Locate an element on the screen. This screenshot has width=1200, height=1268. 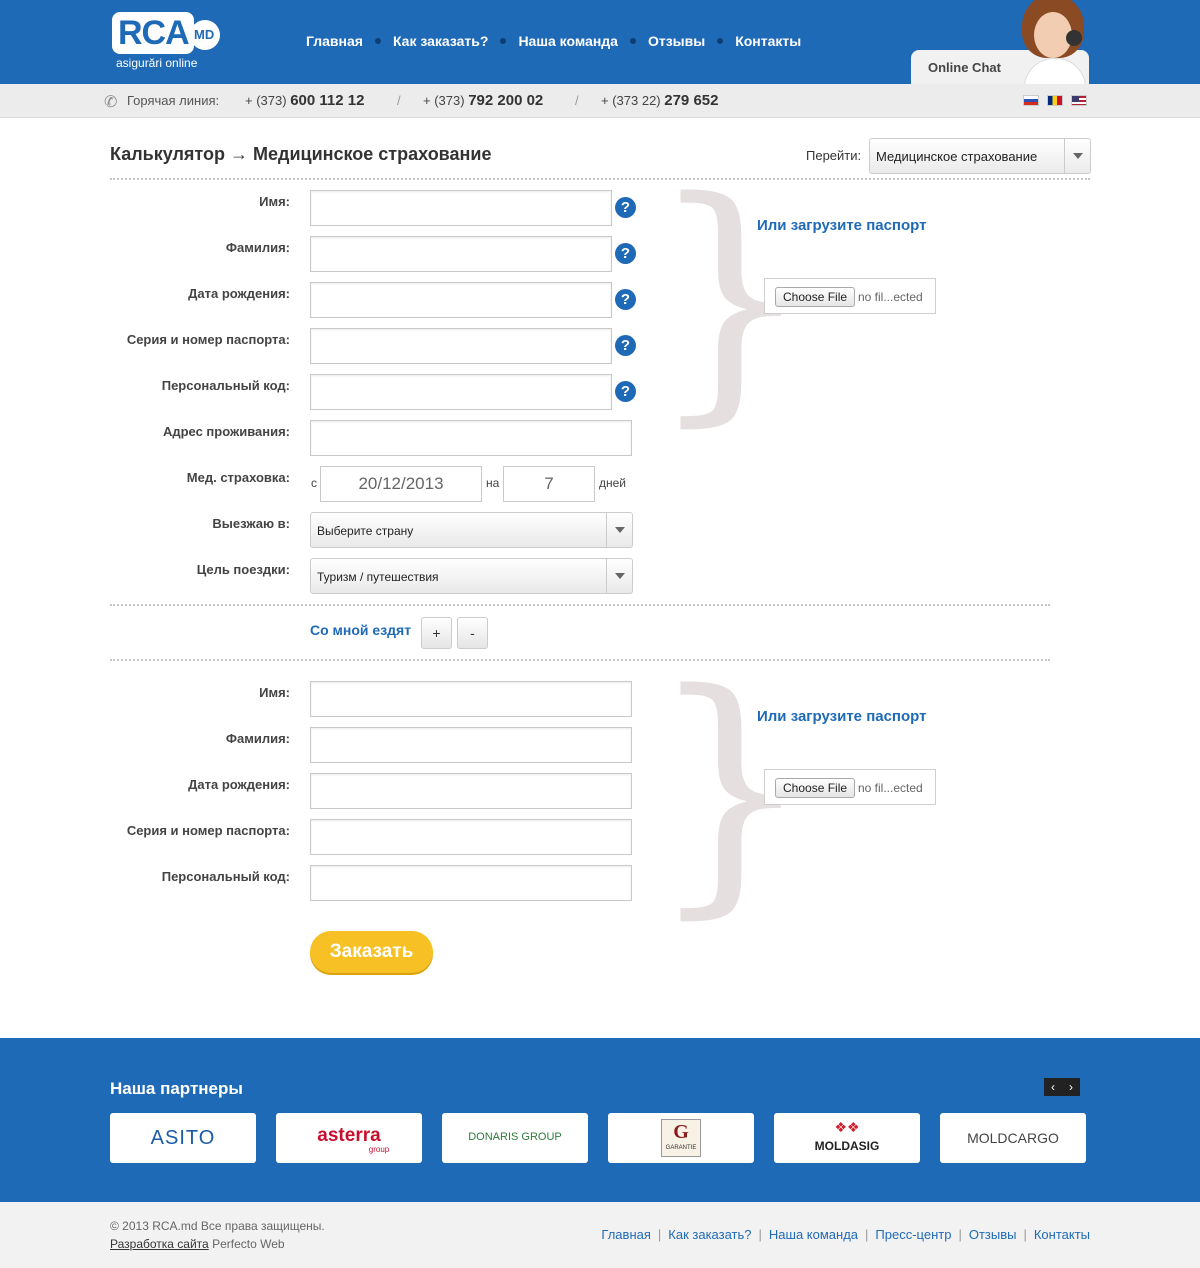
goto-label: Перейти: is located at coordinates (834, 155).